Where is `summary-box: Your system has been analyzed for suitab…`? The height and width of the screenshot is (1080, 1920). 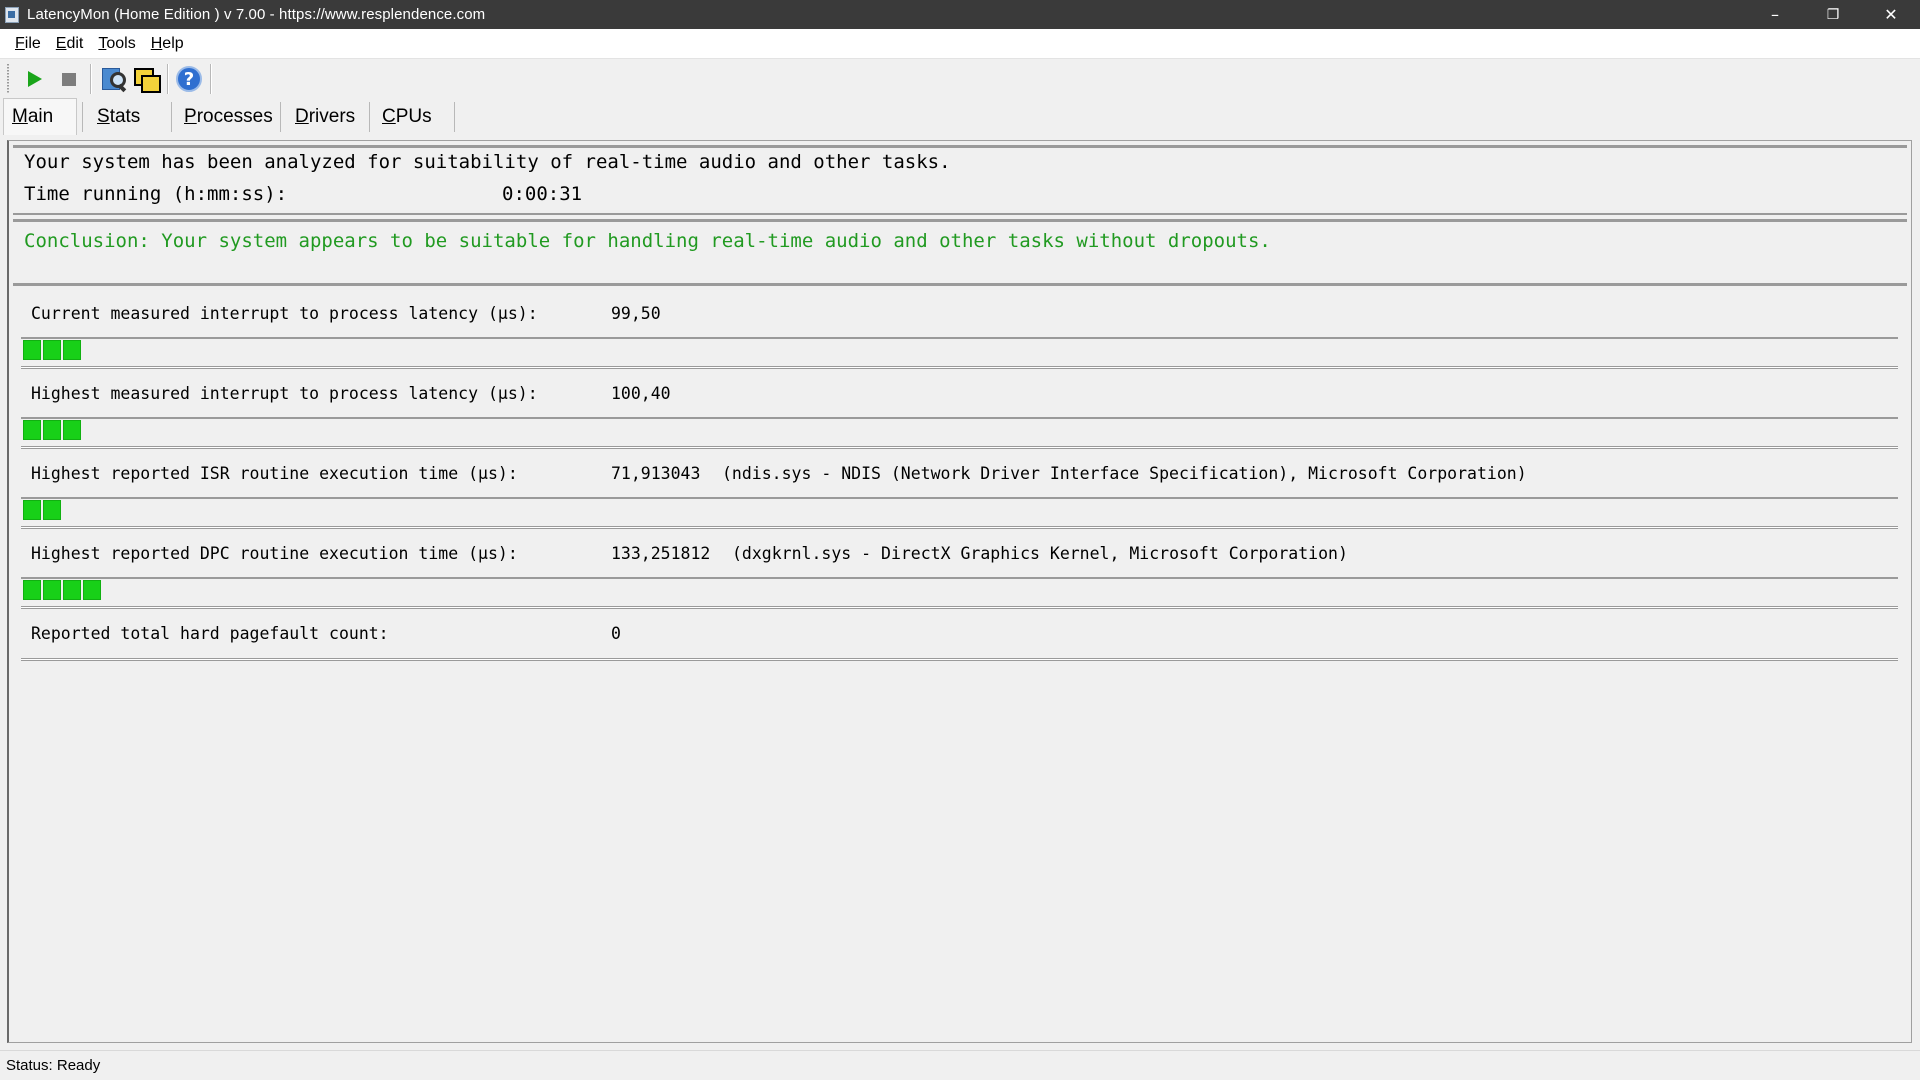
summary-box: Your system has been analyzed for suitab… is located at coordinates (960, 180).